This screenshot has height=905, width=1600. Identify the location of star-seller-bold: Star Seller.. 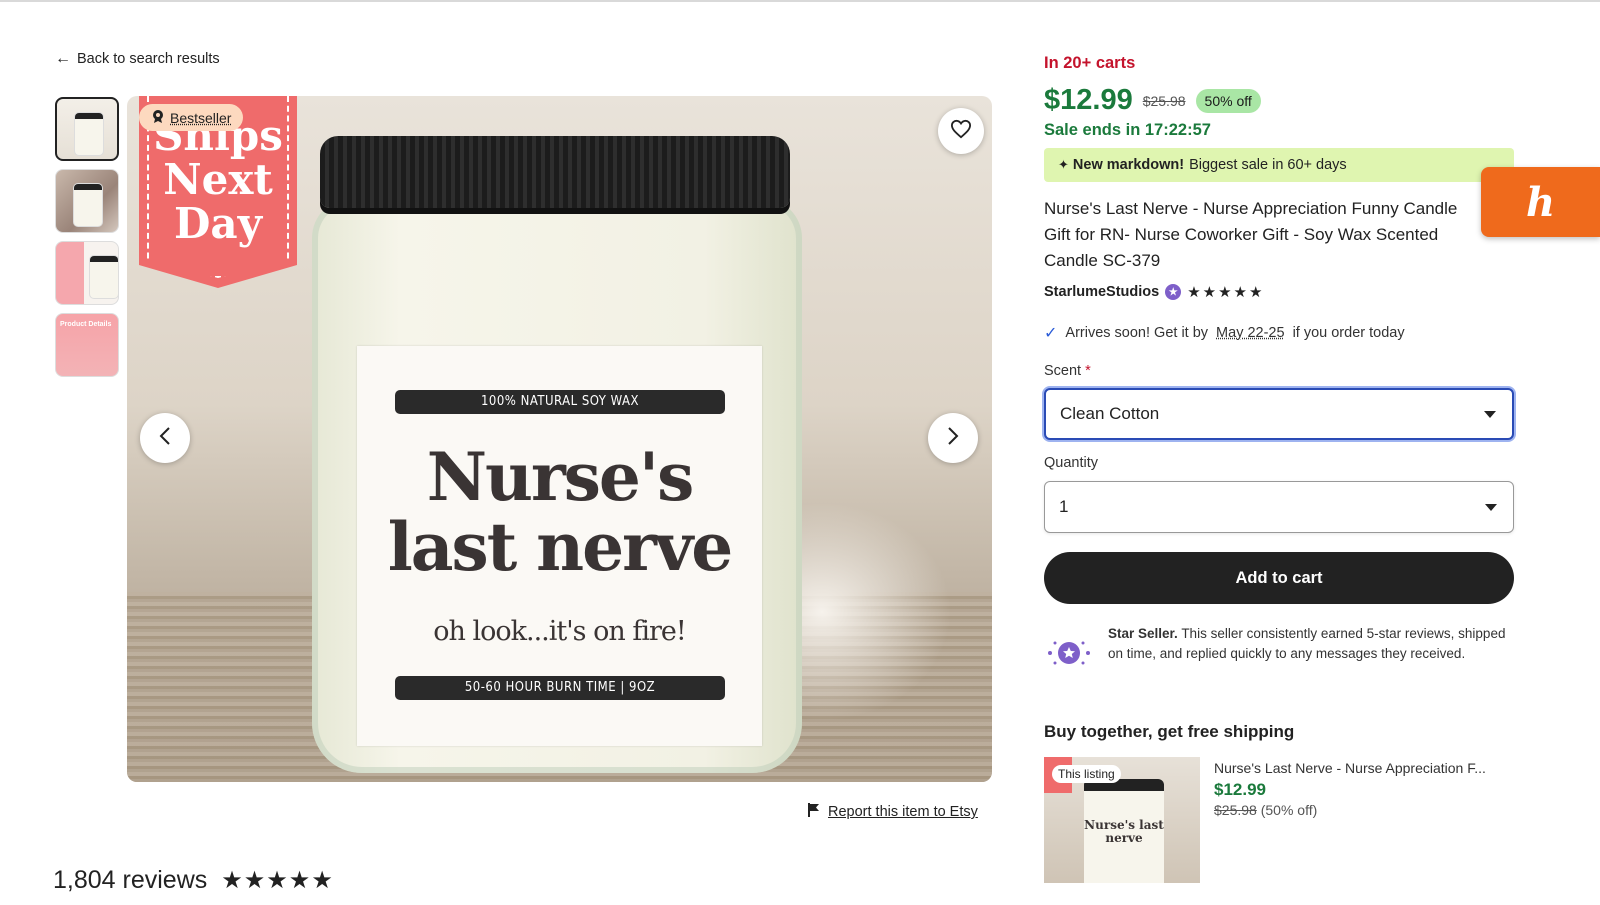
(1143, 633).